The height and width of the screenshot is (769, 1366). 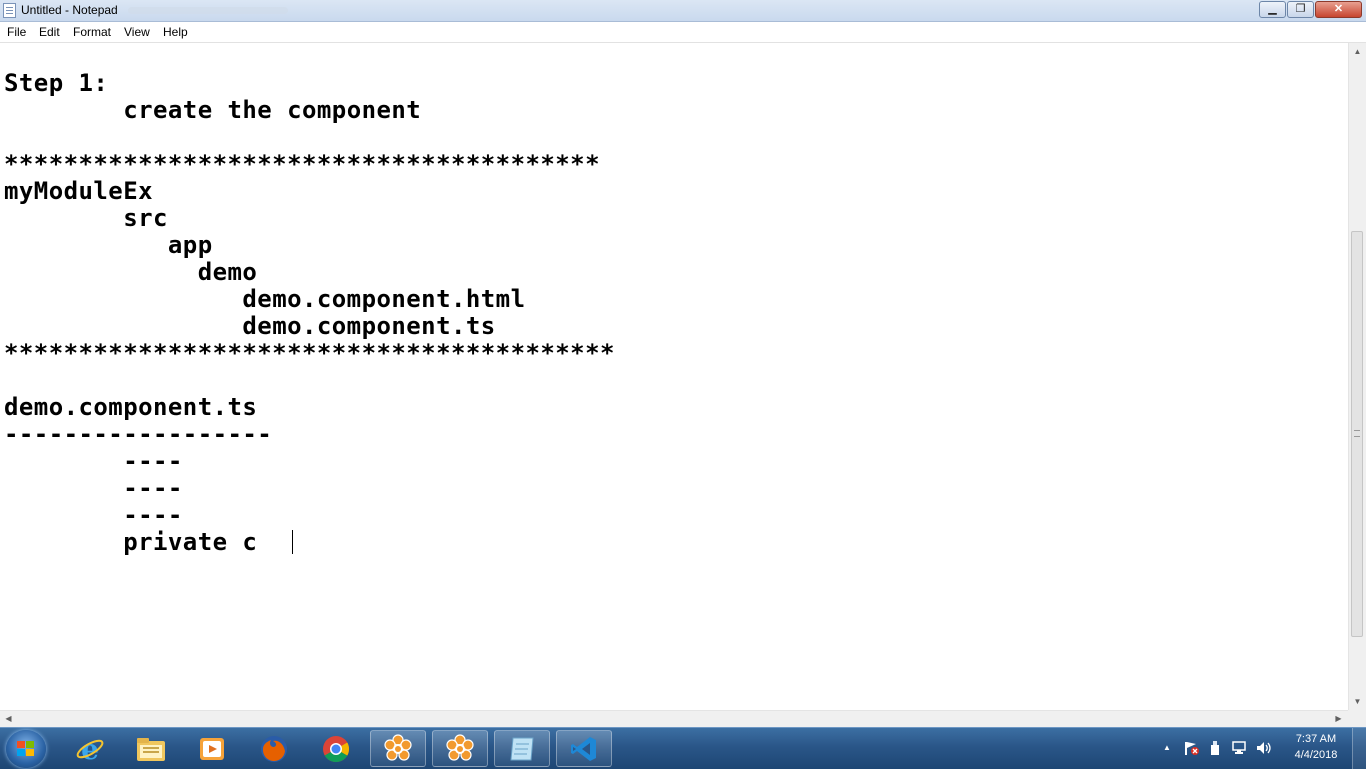 I want to click on vertical-scroll-thumb, so click(x=1357, y=434).